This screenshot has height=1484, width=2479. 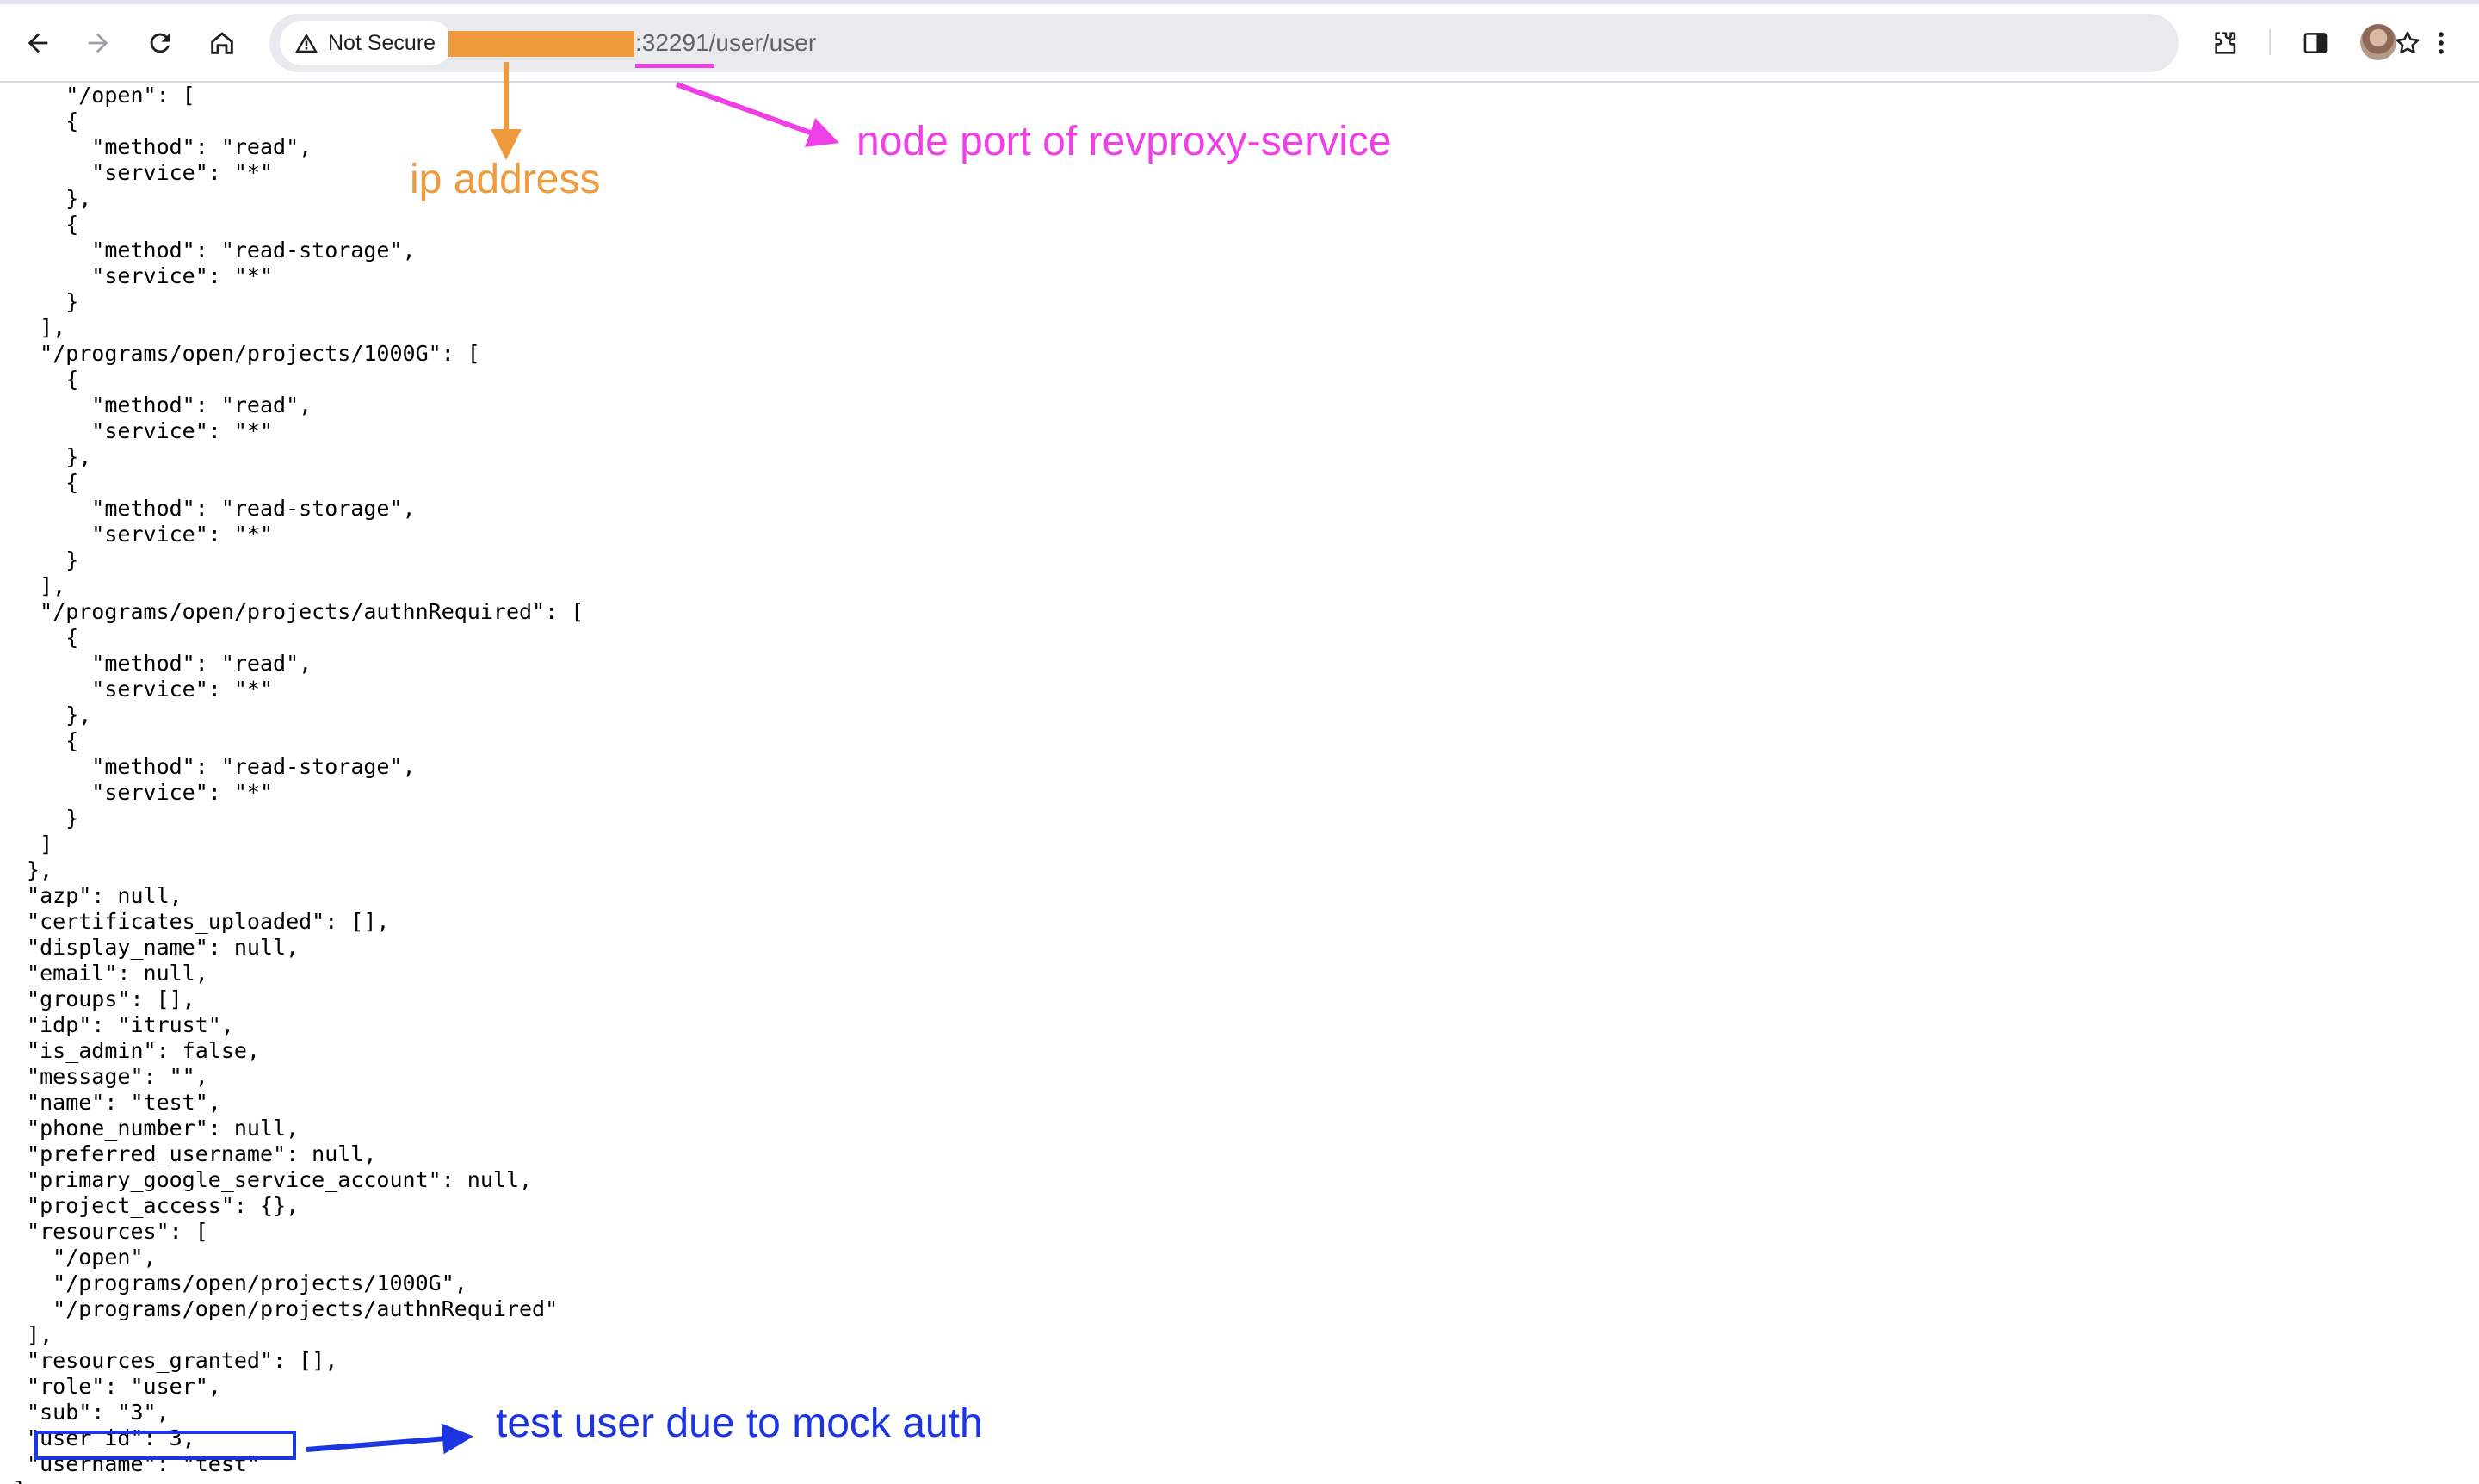 I want to click on node-port-annotation: node port of revproxy-service, so click(x=1124, y=141).